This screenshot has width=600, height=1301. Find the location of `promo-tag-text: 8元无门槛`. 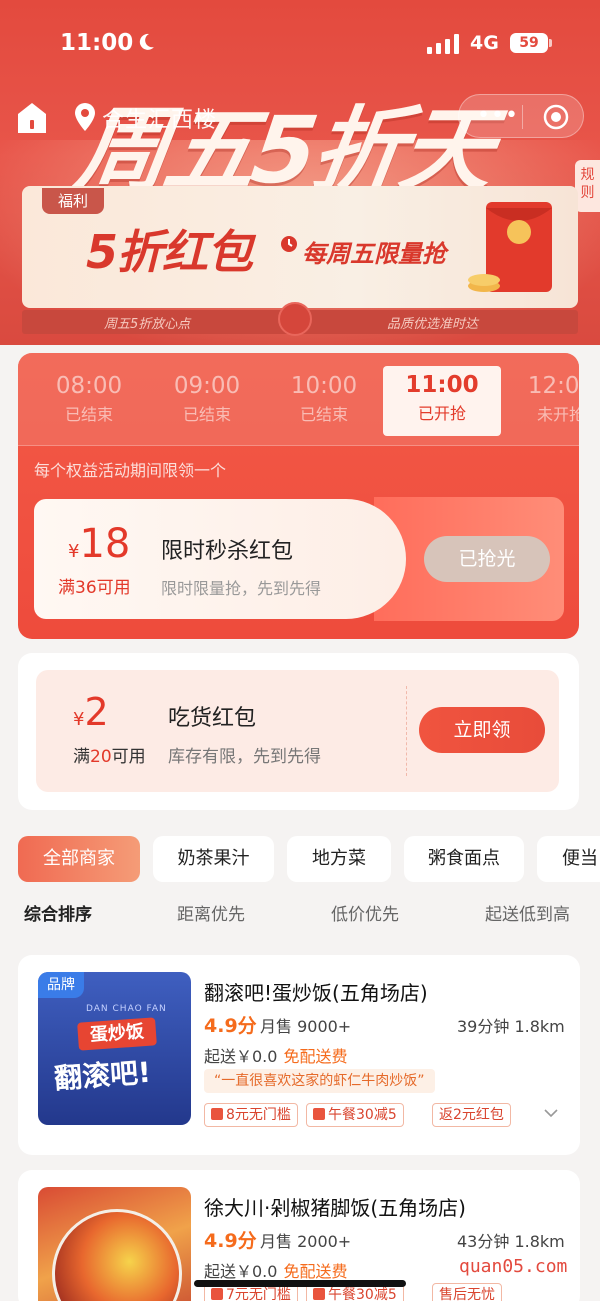

promo-tag-text: 8元无门槛 is located at coordinates (258, 1115).